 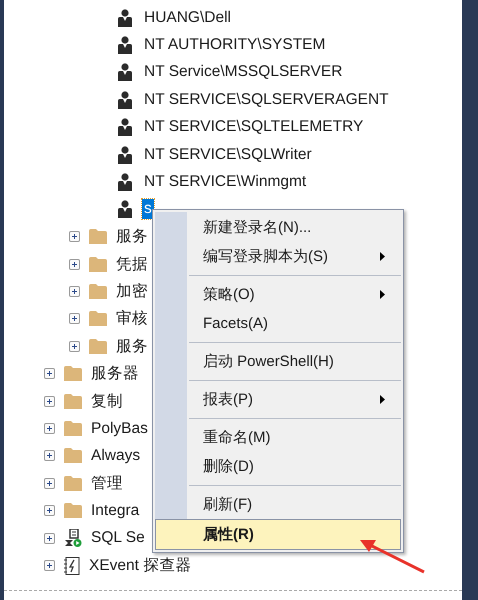 What do you see at coordinates (107, 483) in the screenshot?
I see `tree-item: 管理` at bounding box center [107, 483].